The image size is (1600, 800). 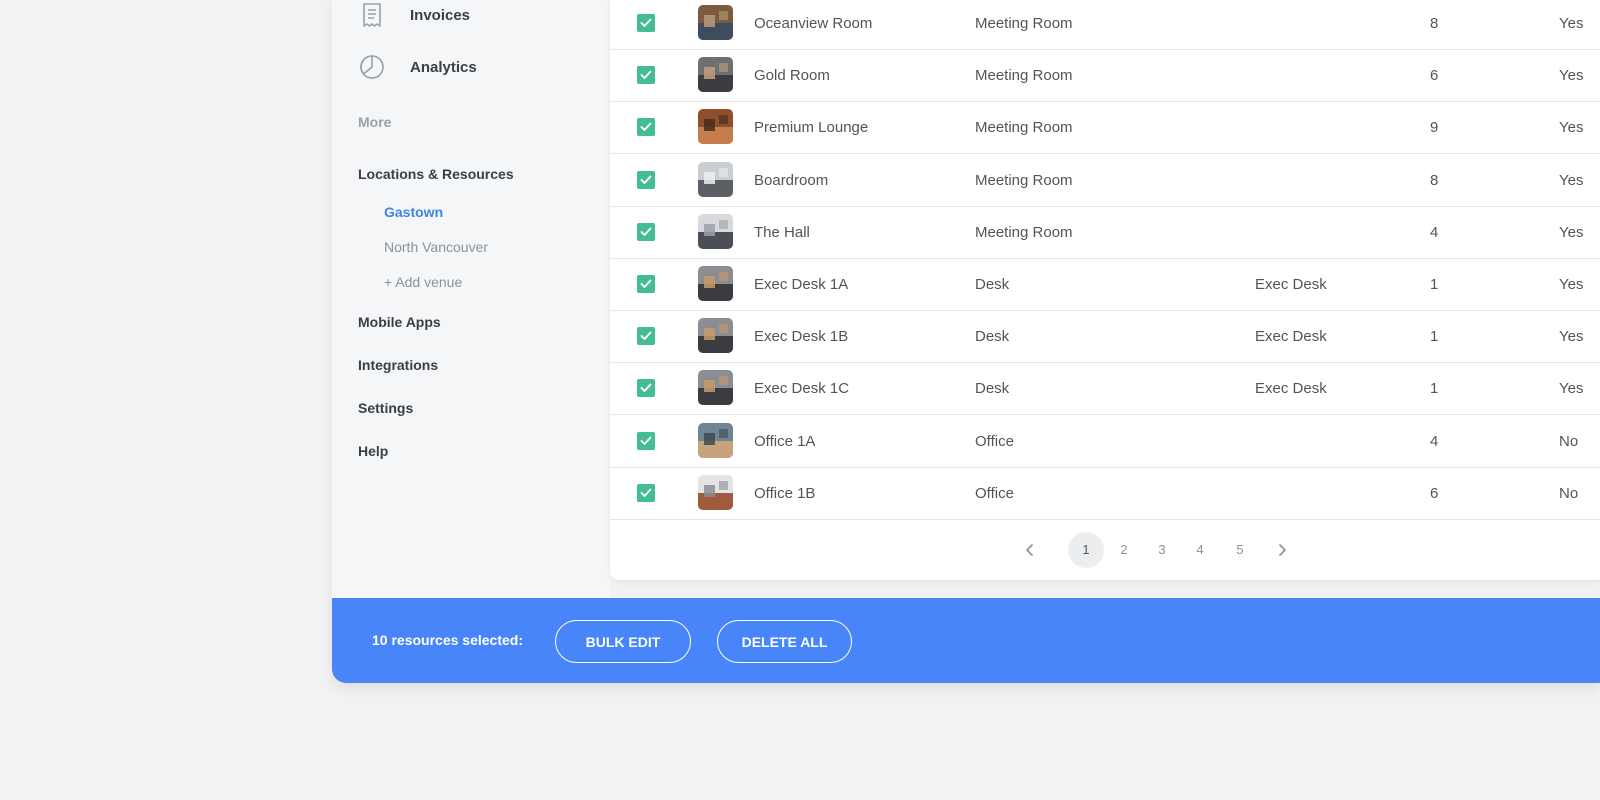 I want to click on resource-name: Exec Desk 1C, so click(x=801, y=388).